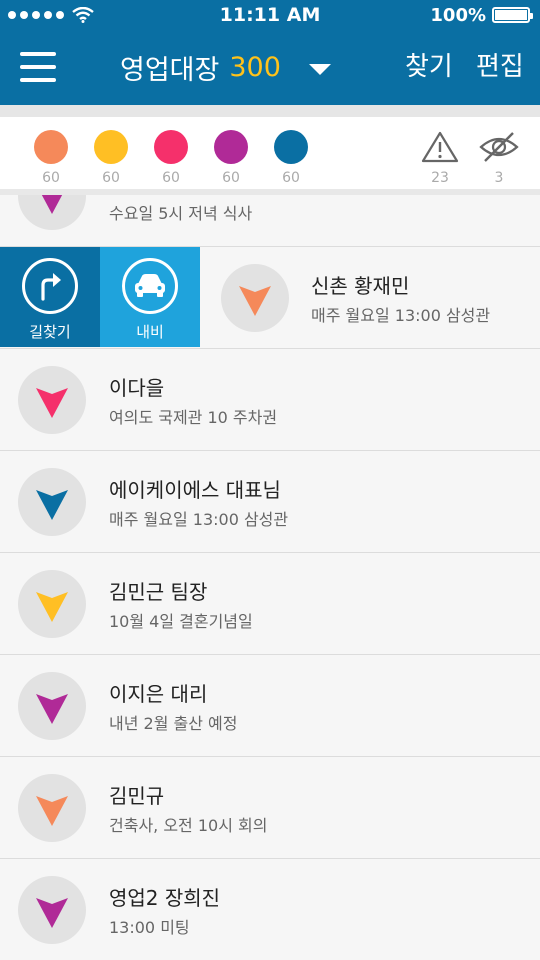 The height and width of the screenshot is (960, 540). I want to click on page-title: 영업대장, so click(170, 70).